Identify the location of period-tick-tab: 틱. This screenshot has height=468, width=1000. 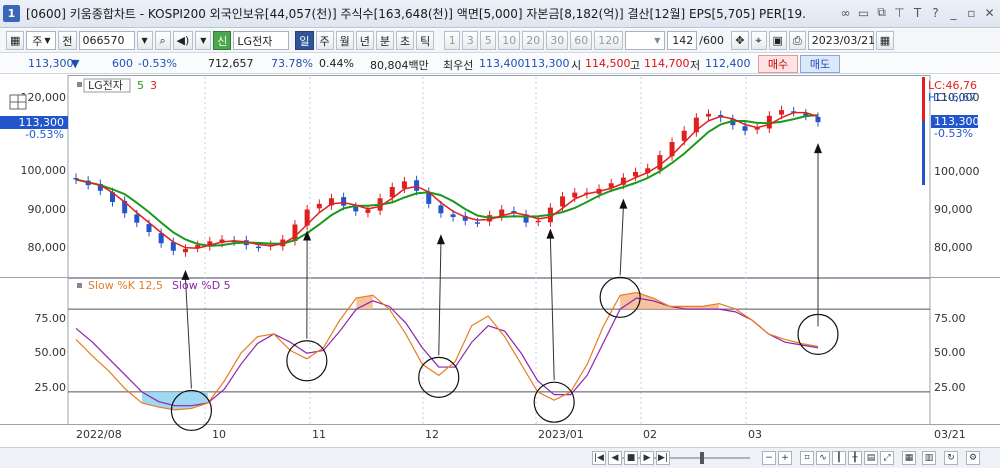
(425, 40).